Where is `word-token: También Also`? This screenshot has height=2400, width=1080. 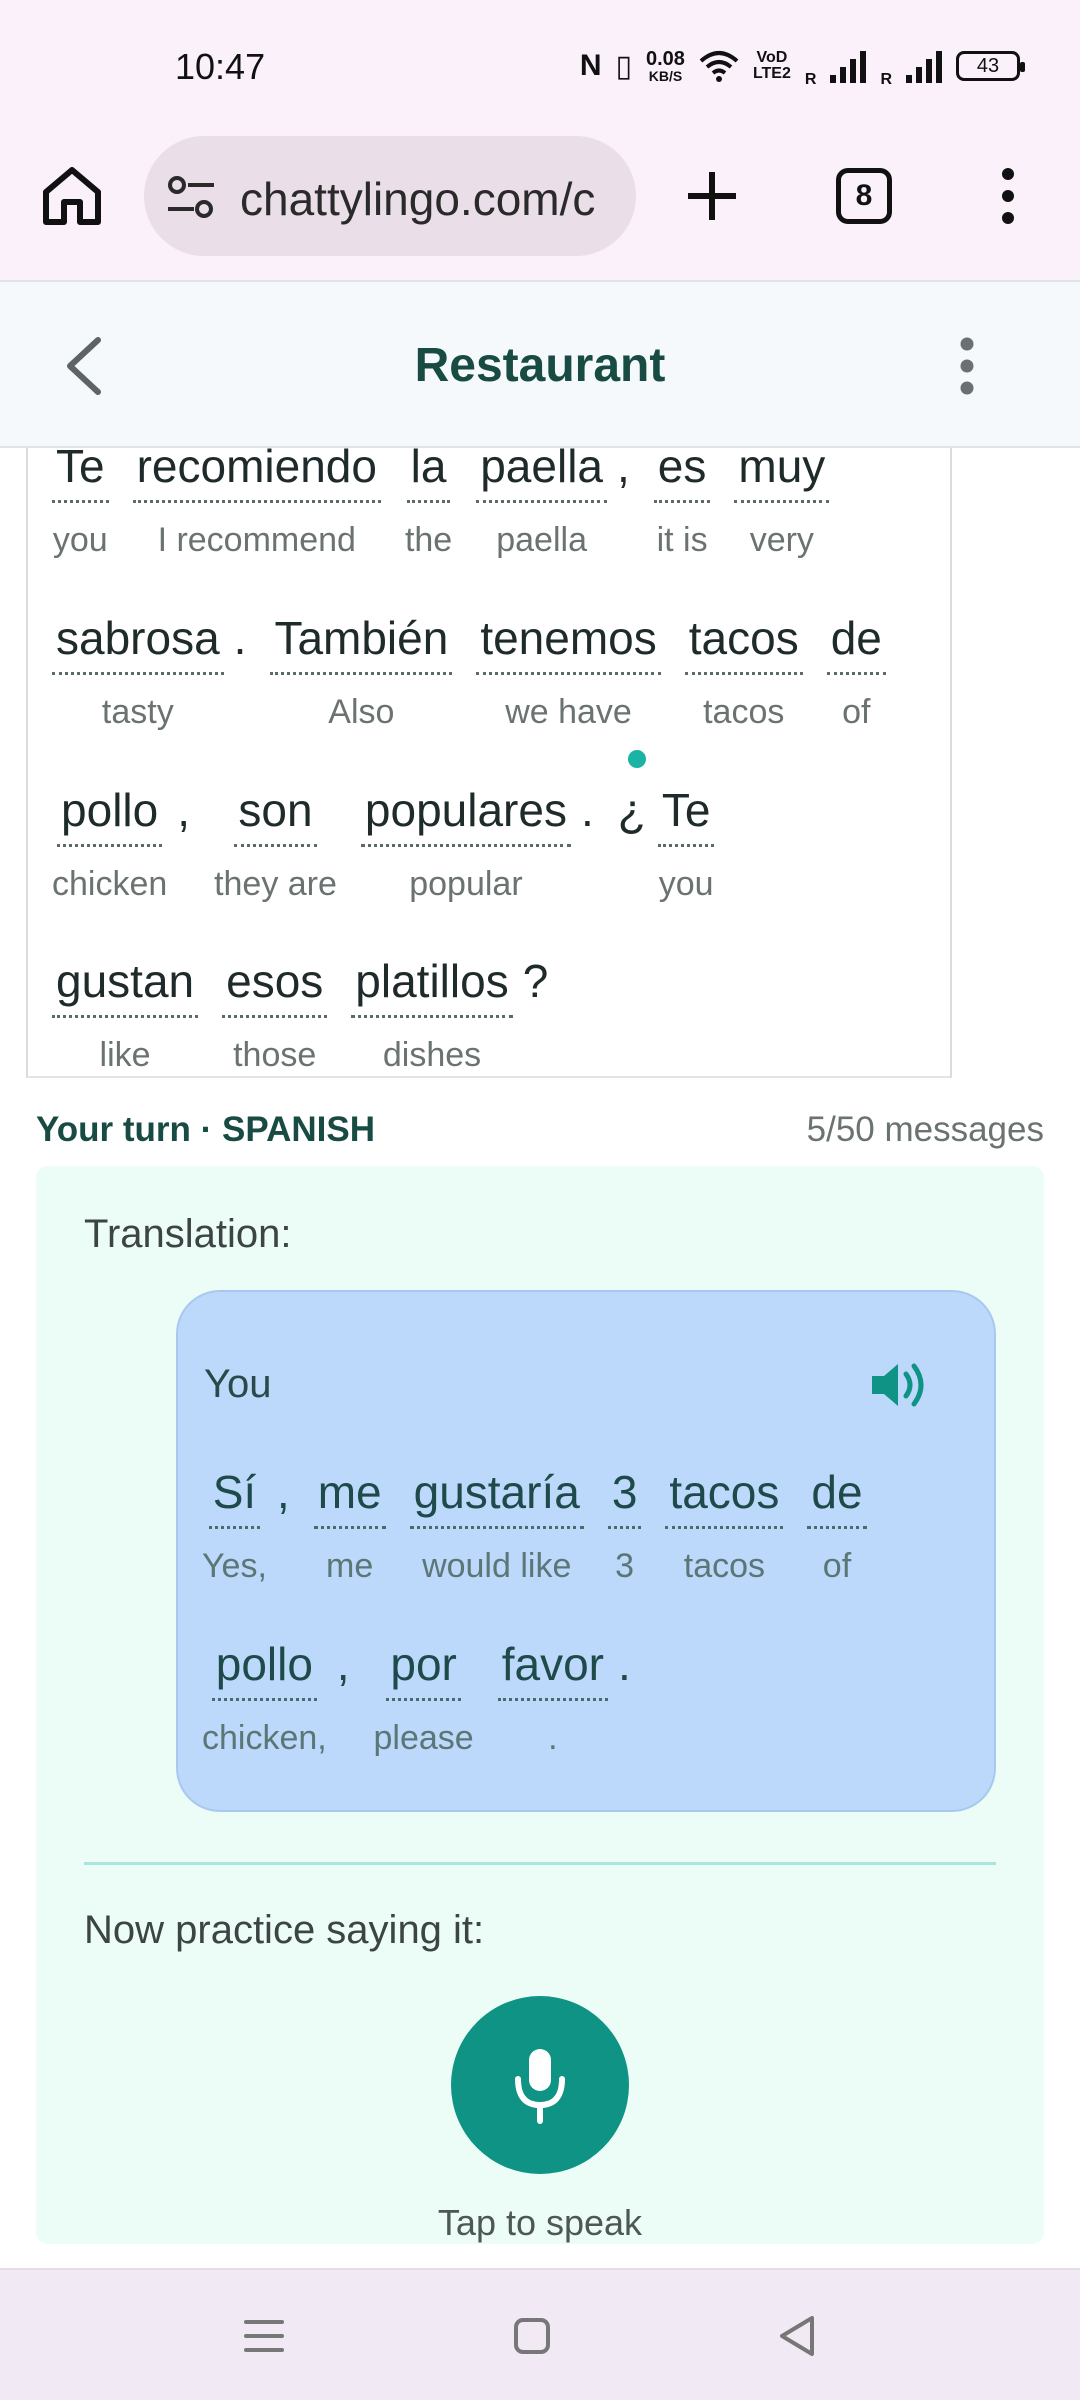
word-token: También Also is located at coordinates (361, 671).